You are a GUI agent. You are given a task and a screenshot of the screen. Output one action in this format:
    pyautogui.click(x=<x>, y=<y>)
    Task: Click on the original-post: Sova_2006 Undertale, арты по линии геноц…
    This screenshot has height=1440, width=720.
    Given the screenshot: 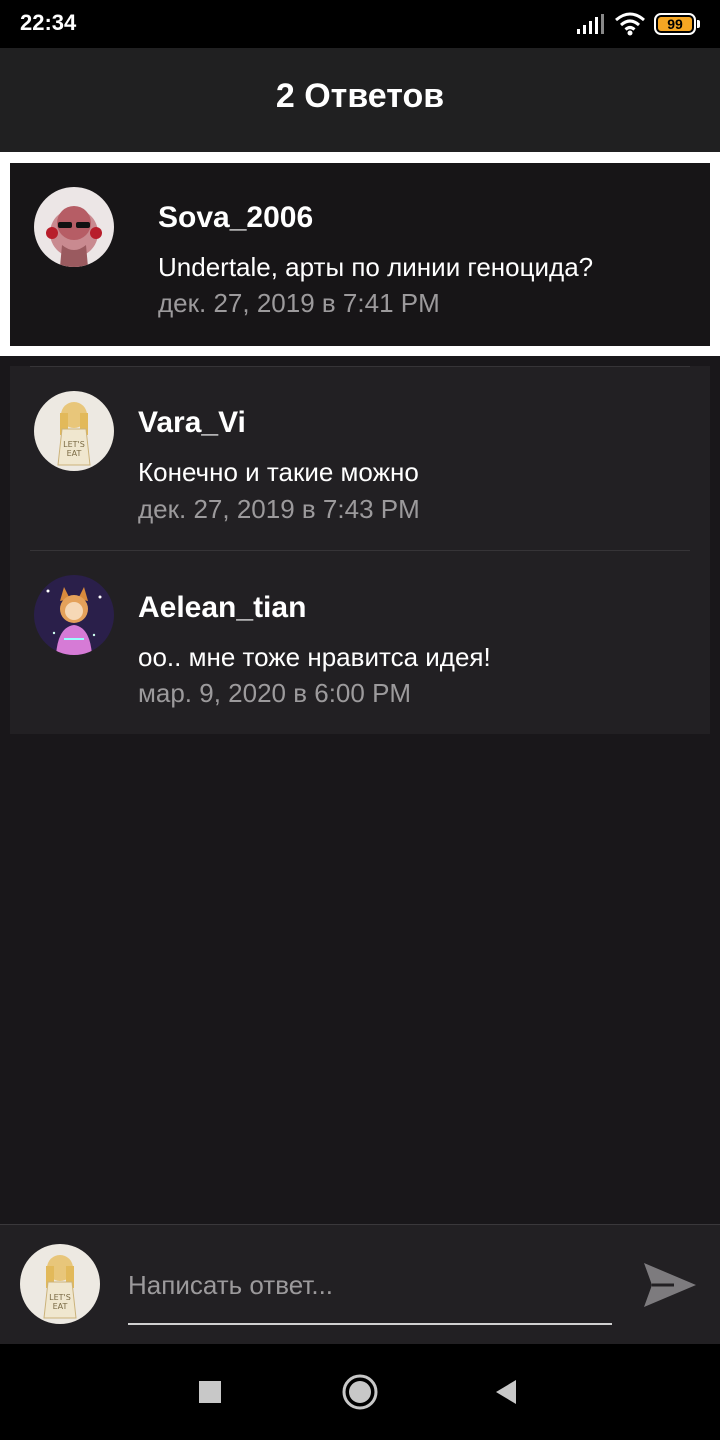 What is the action you would take?
    pyautogui.click(x=360, y=254)
    